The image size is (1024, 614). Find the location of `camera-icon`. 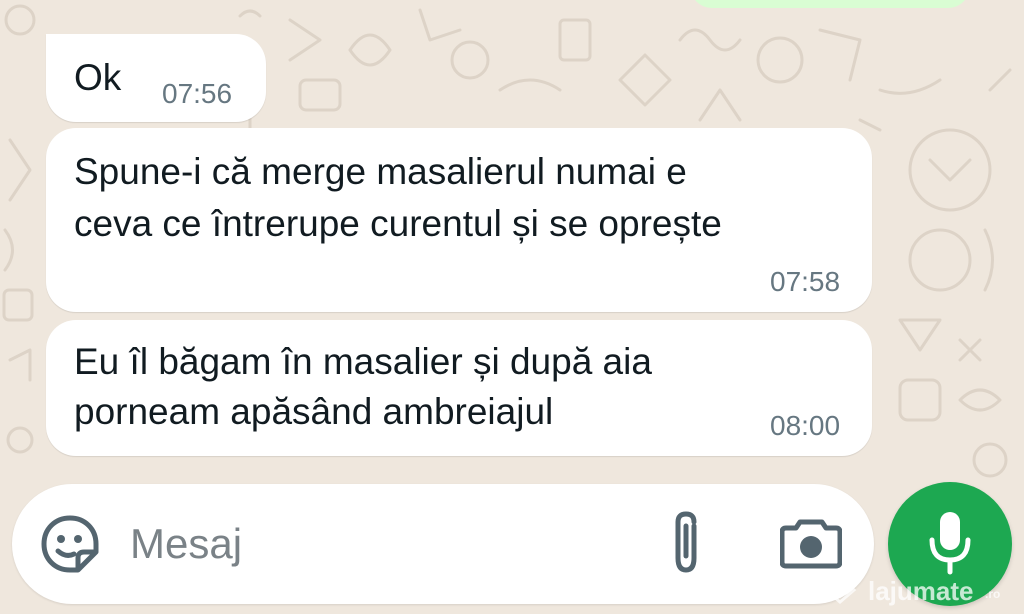

camera-icon is located at coordinates (811, 542).